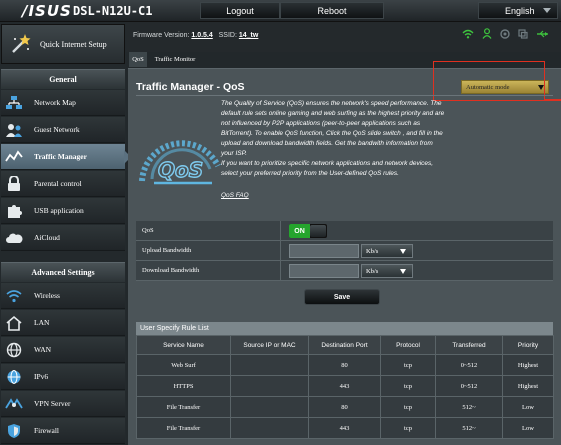 This screenshot has width=561, height=445. I want to click on usb-status-icon, so click(542, 34).